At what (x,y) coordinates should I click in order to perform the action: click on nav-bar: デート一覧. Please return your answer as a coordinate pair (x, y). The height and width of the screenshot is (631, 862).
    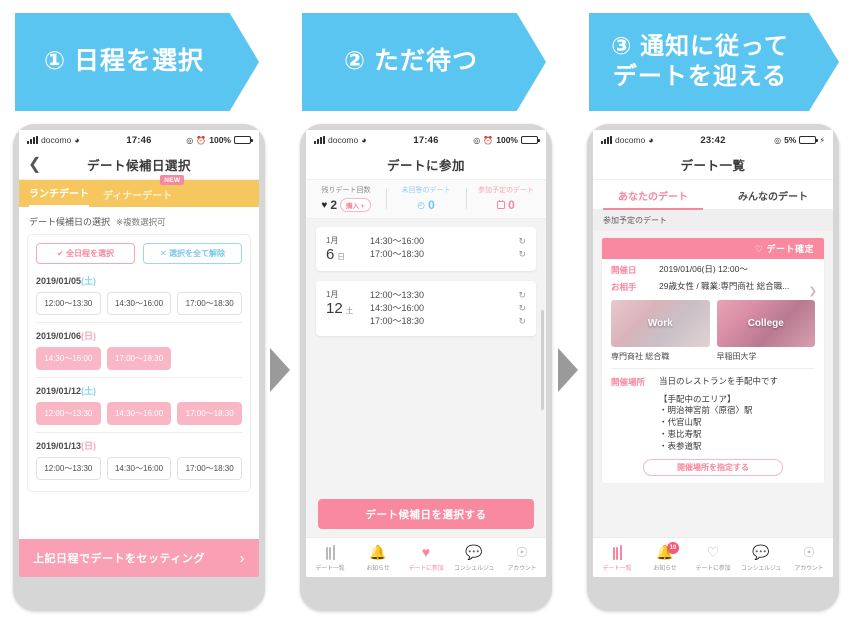
    Looking at the image, I should click on (713, 165).